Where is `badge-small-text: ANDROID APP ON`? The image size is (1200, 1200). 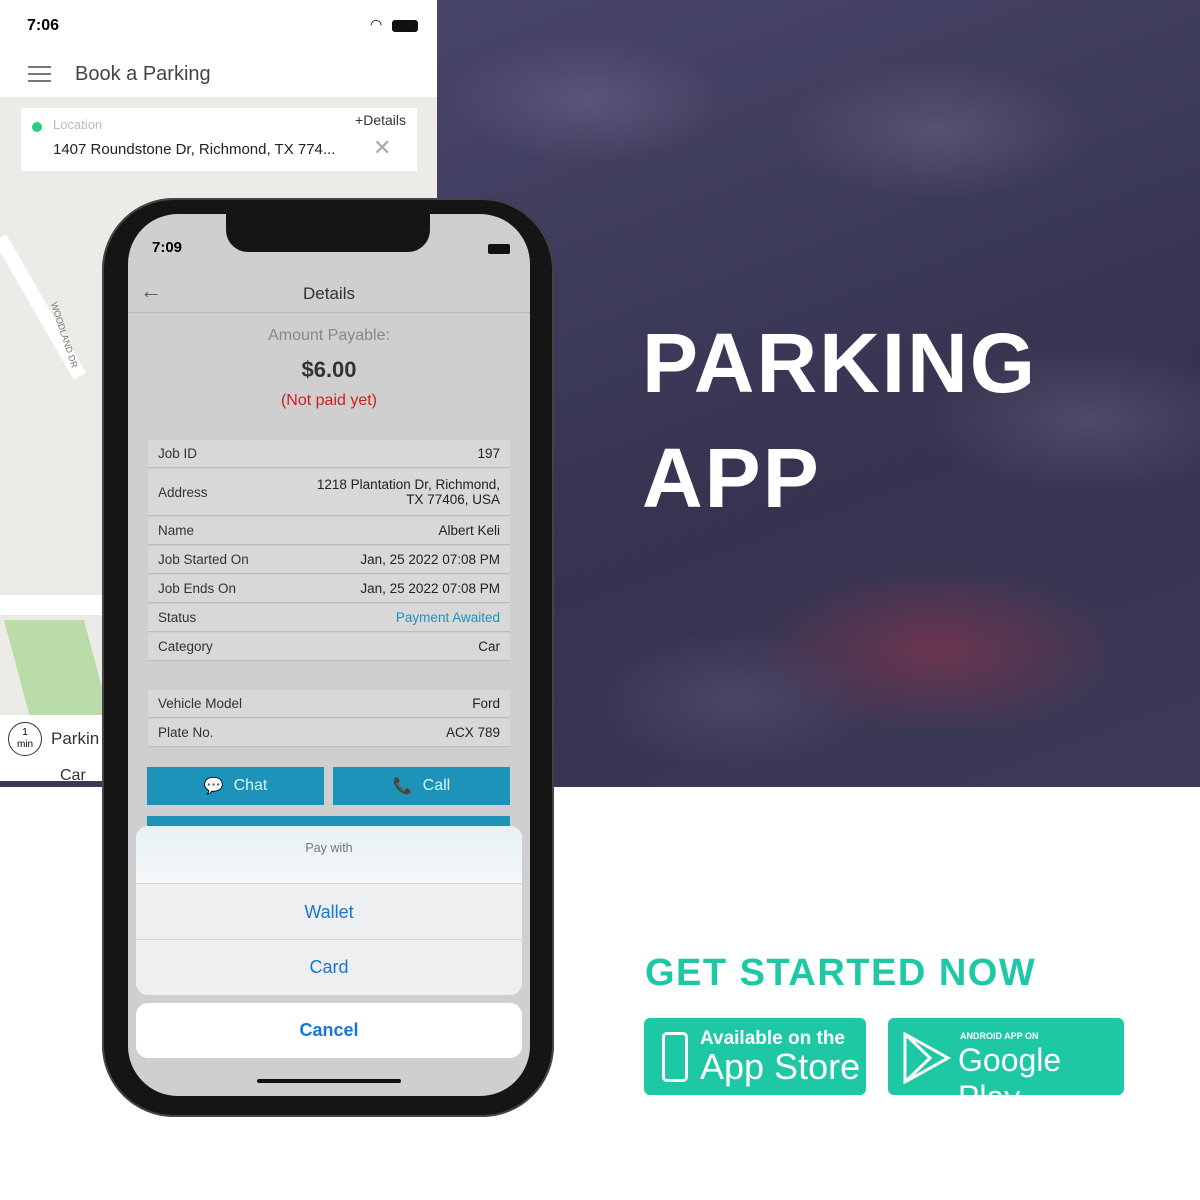
badge-small-text: ANDROID APP ON is located at coordinates (999, 1036).